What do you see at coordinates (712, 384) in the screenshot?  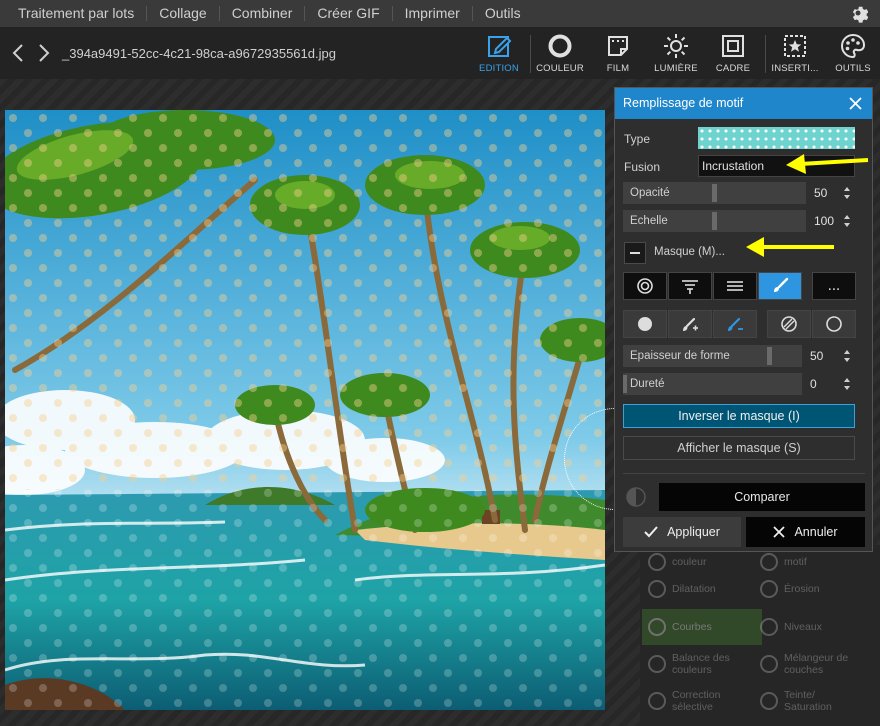 I see `hardness-slider: Dureté` at bounding box center [712, 384].